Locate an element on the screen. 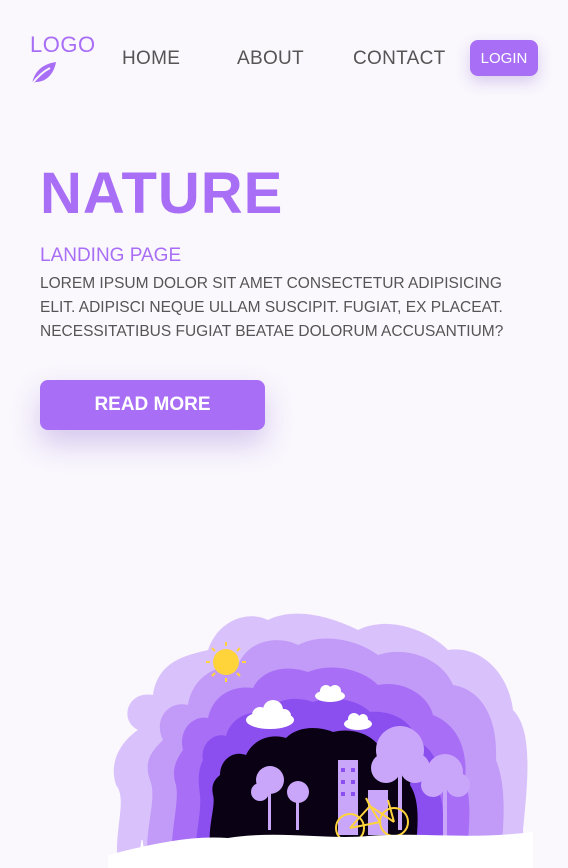 Image resolution: width=568 pixels, height=868 pixels. nav-contact: CONTACT is located at coordinates (399, 59).